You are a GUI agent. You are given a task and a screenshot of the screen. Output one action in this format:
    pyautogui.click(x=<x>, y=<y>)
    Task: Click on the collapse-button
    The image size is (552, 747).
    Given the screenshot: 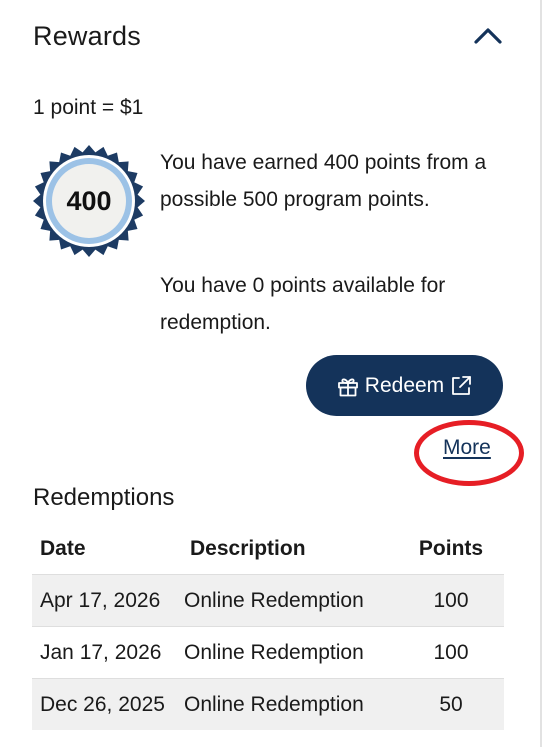 What is the action you would take?
    pyautogui.click(x=488, y=36)
    